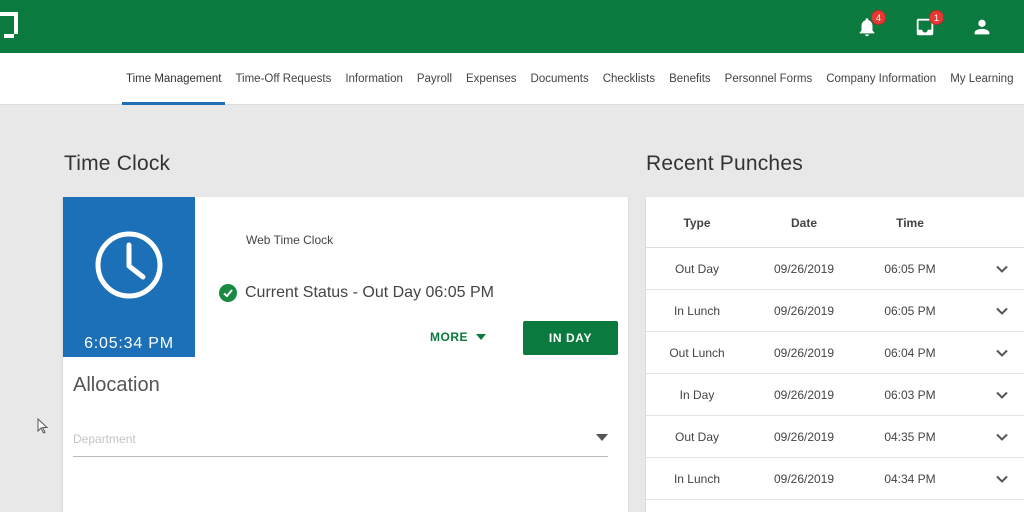 The height and width of the screenshot is (512, 1024). What do you see at coordinates (449, 337) in the screenshot?
I see `more-label: MORE` at bounding box center [449, 337].